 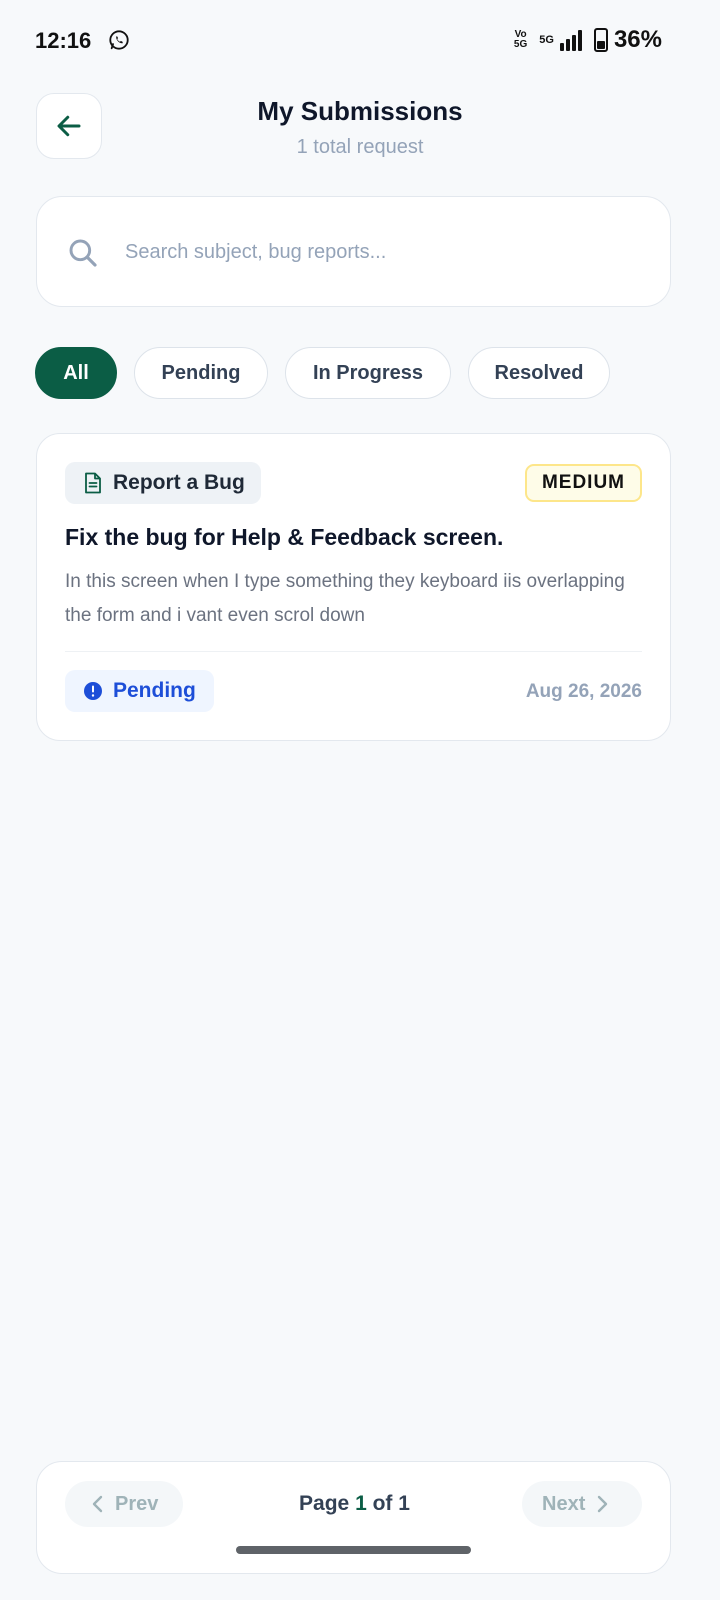 I want to click on category-tag: Report a Bug, so click(x=163, y=483).